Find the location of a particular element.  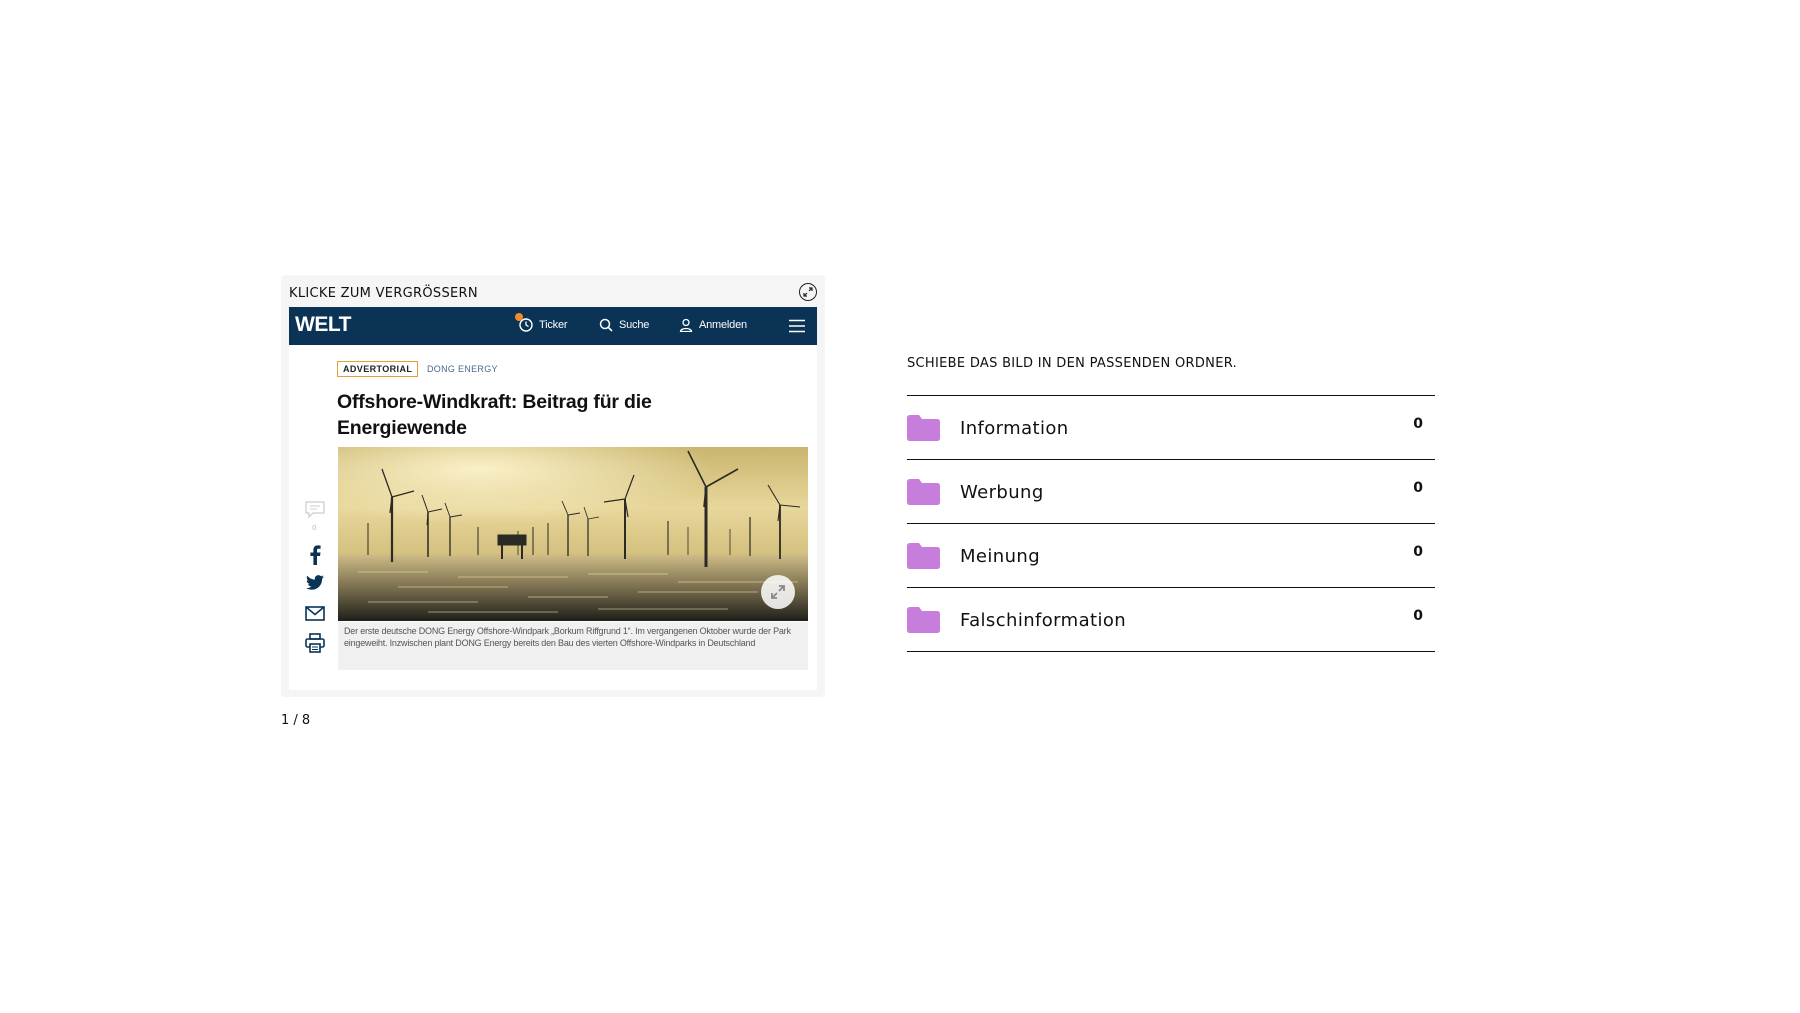

user-icon is located at coordinates (686, 325).